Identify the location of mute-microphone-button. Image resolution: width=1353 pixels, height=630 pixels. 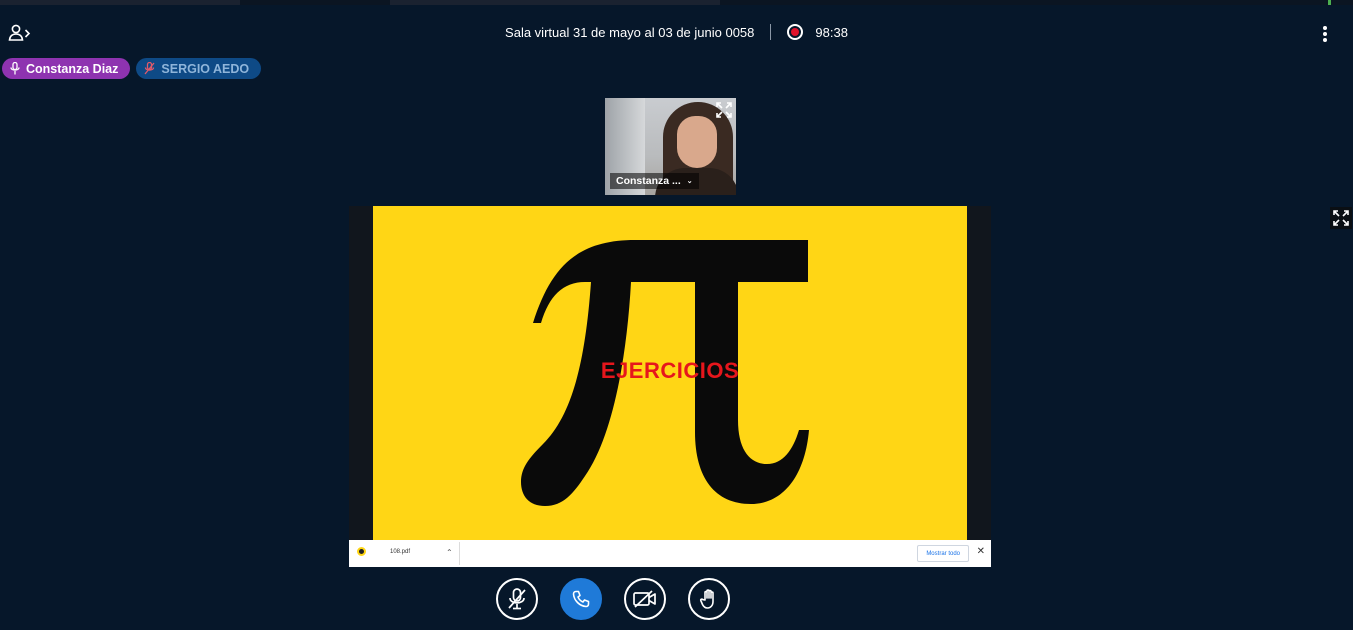
(516, 599).